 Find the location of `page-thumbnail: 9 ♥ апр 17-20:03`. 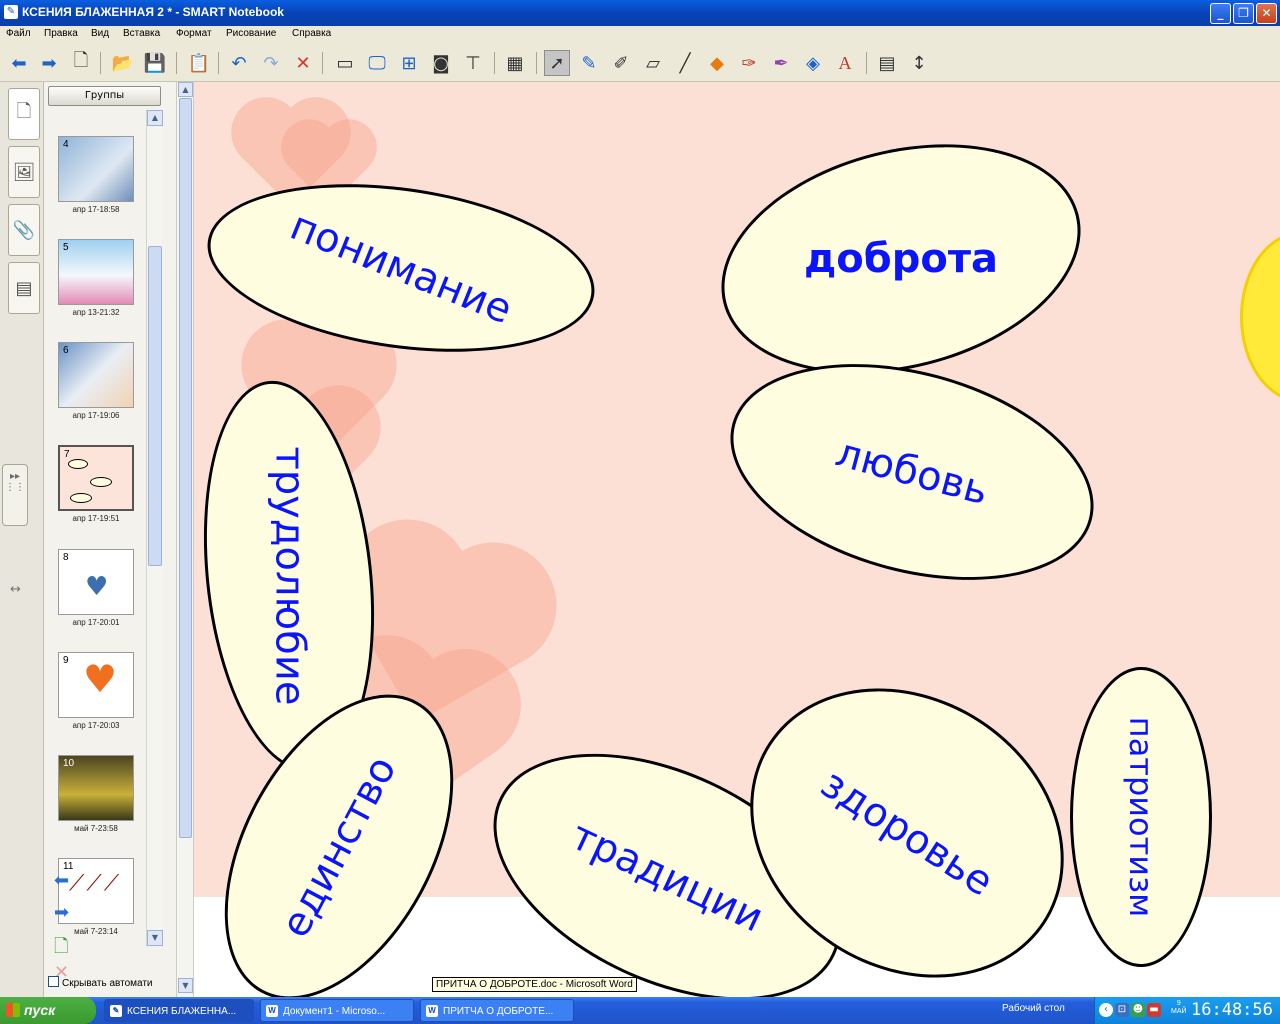

page-thumbnail: 9 ♥ апр 17-20:03 is located at coordinates (96, 691).